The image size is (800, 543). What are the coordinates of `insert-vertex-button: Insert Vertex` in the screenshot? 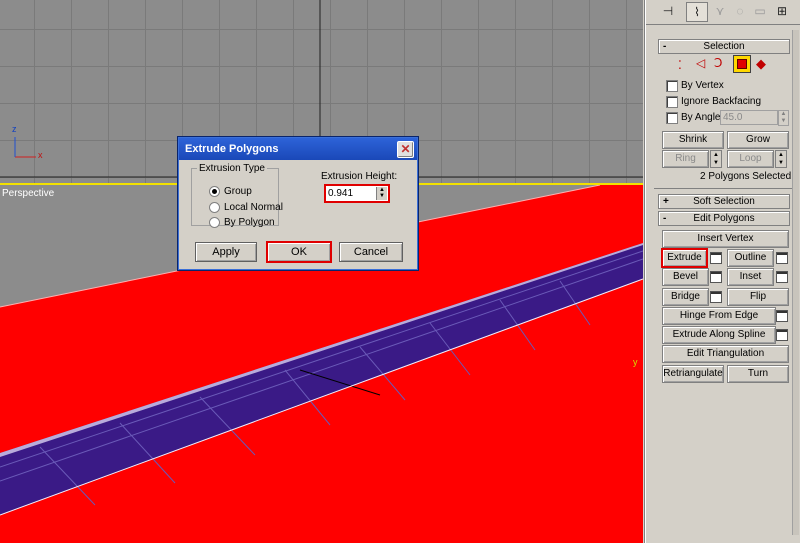 It's located at (725, 239).